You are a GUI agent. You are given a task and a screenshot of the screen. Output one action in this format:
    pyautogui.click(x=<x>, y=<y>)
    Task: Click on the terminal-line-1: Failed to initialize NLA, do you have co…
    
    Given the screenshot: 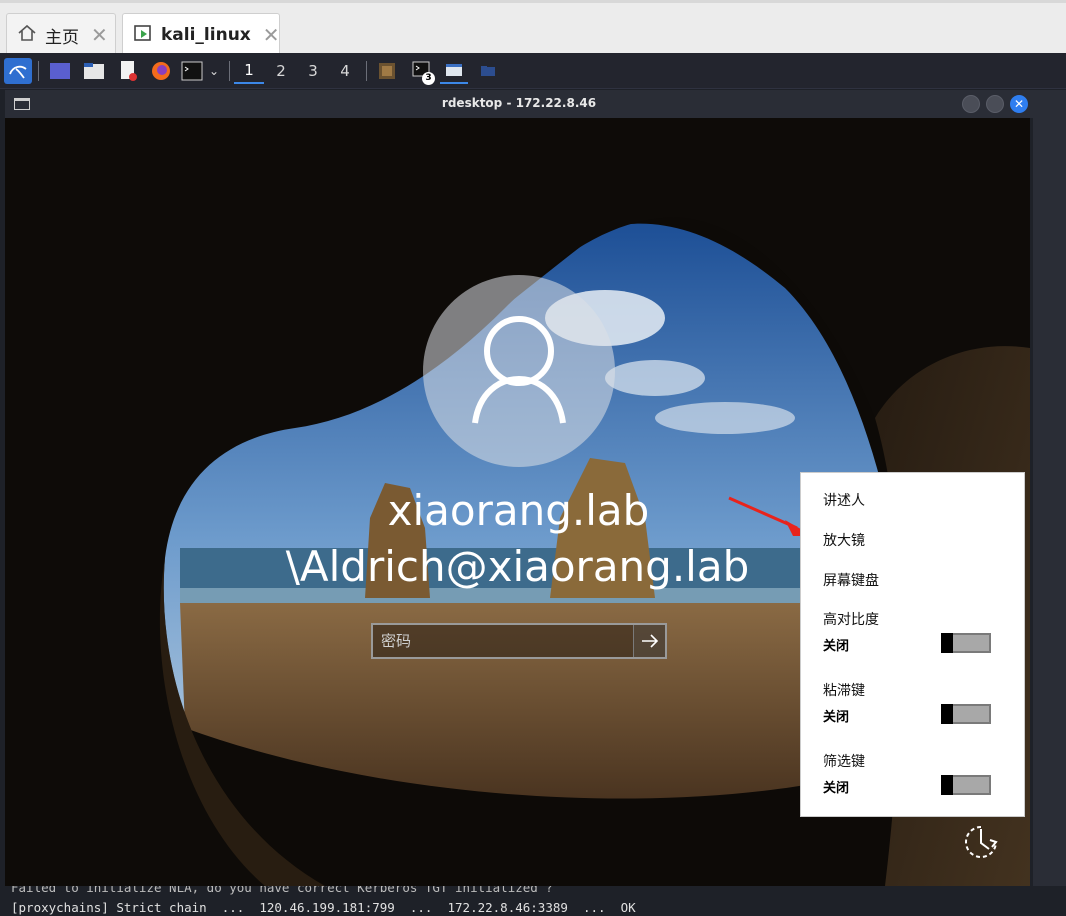 What is the action you would take?
    pyautogui.click(x=282, y=890)
    